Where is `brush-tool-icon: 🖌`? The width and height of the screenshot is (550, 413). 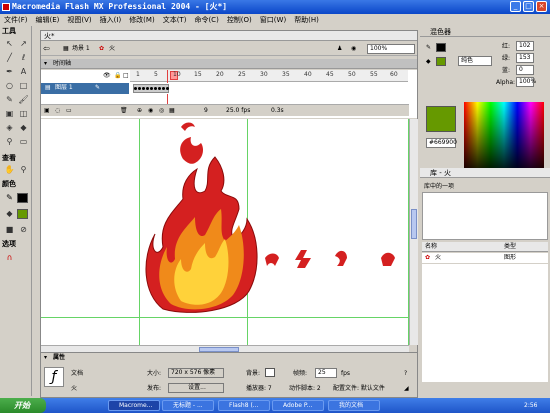
brush-tool-icon: 🖌 is located at coordinates (23, 100).